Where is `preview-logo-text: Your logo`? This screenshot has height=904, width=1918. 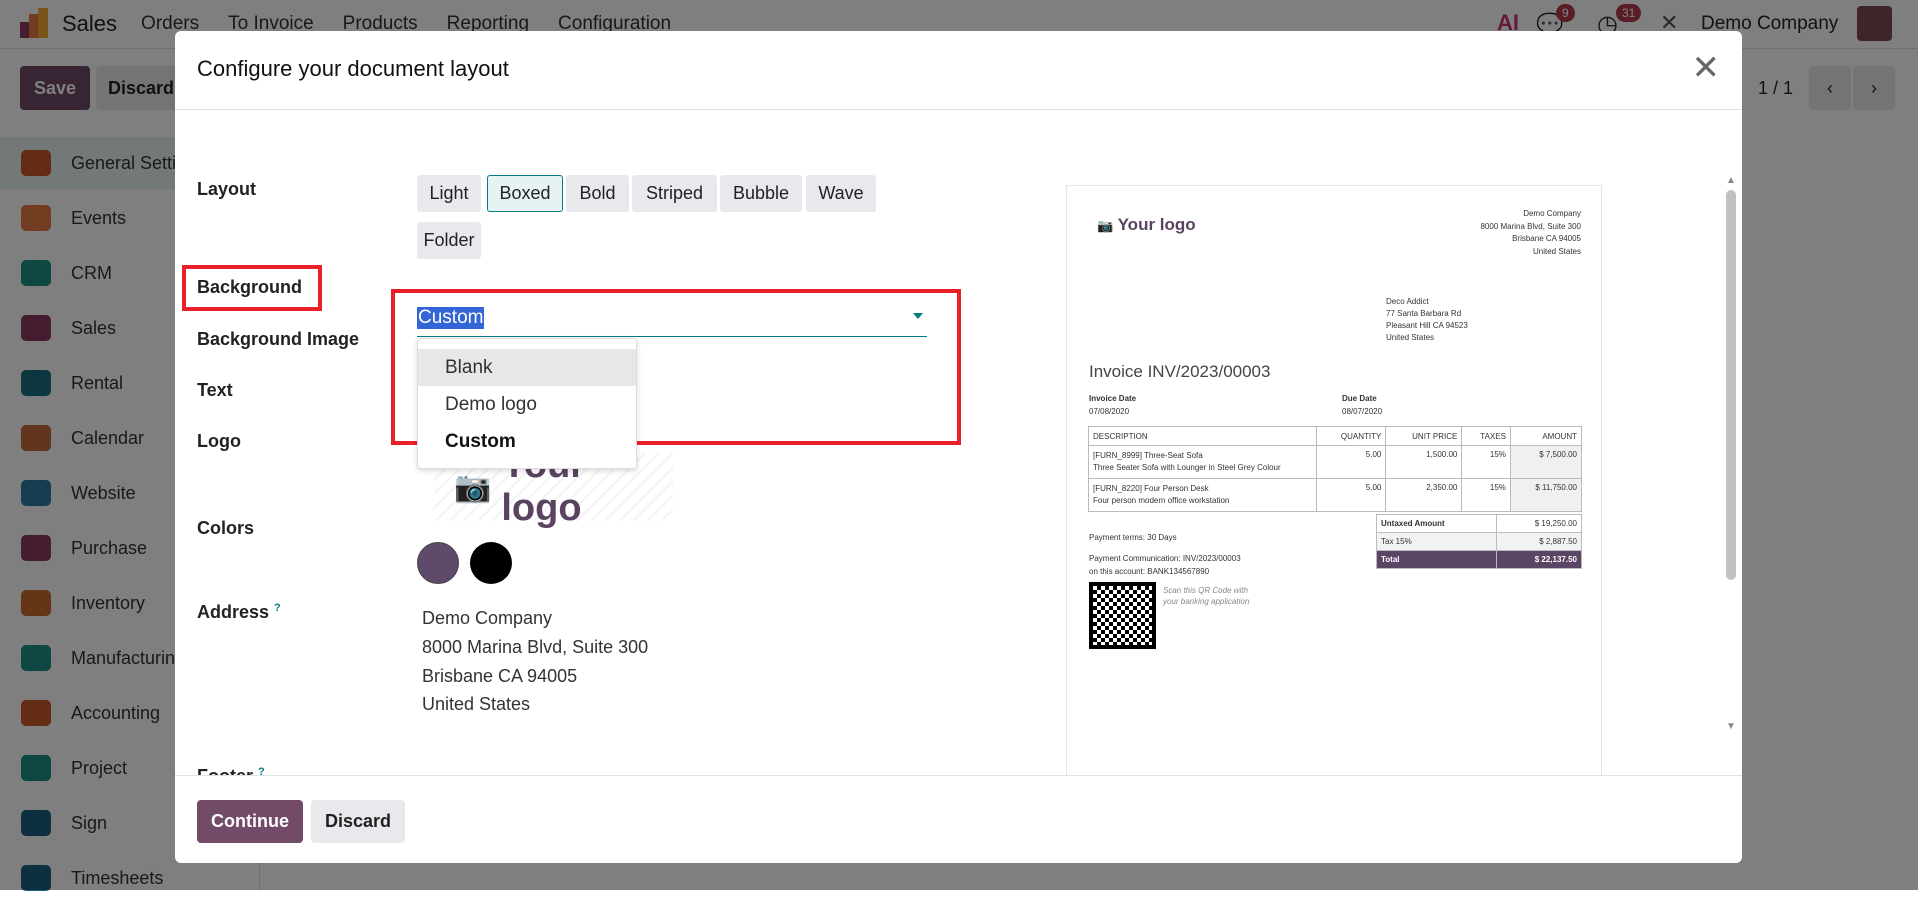
preview-logo-text: Your logo is located at coordinates (1156, 224).